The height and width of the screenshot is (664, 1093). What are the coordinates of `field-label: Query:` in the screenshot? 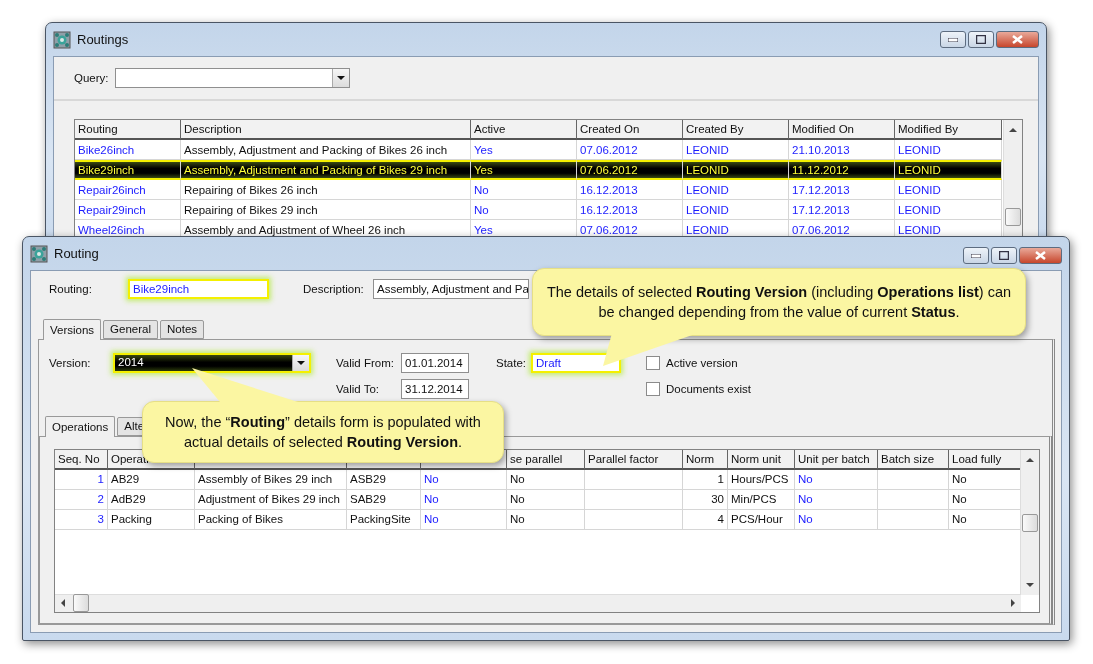 It's located at (91, 78).